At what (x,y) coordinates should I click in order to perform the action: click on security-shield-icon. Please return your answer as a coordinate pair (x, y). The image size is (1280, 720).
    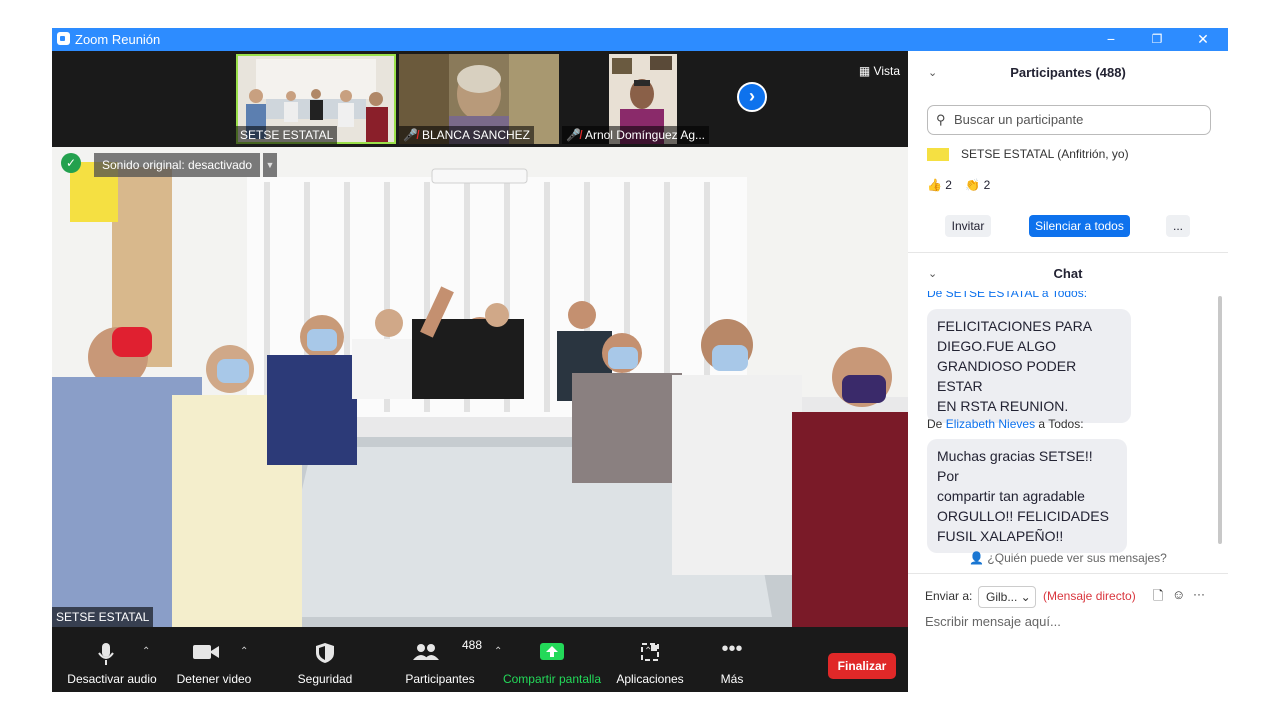
    Looking at the image, I should click on (325, 654).